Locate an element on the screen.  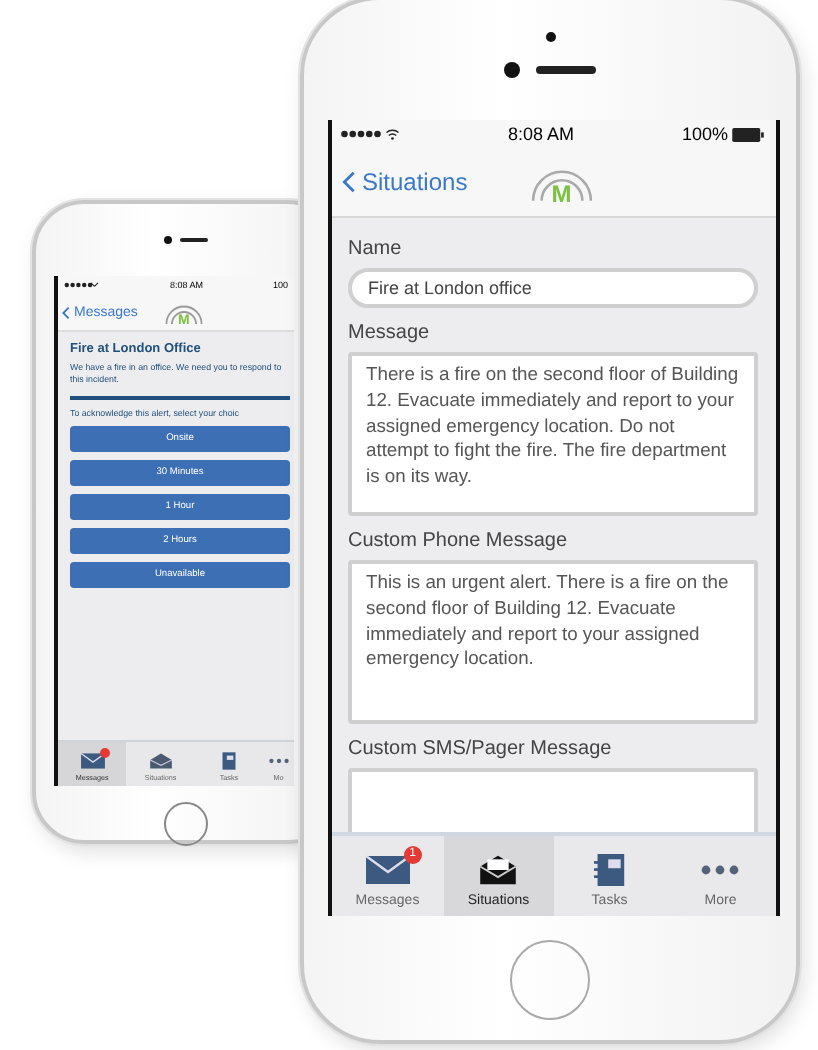
message-field: This is an urgent alert. There is a fire on the second floor of Building 12. Evacuate immediately and report to your assigned emergency location. is located at coordinates (553, 642).